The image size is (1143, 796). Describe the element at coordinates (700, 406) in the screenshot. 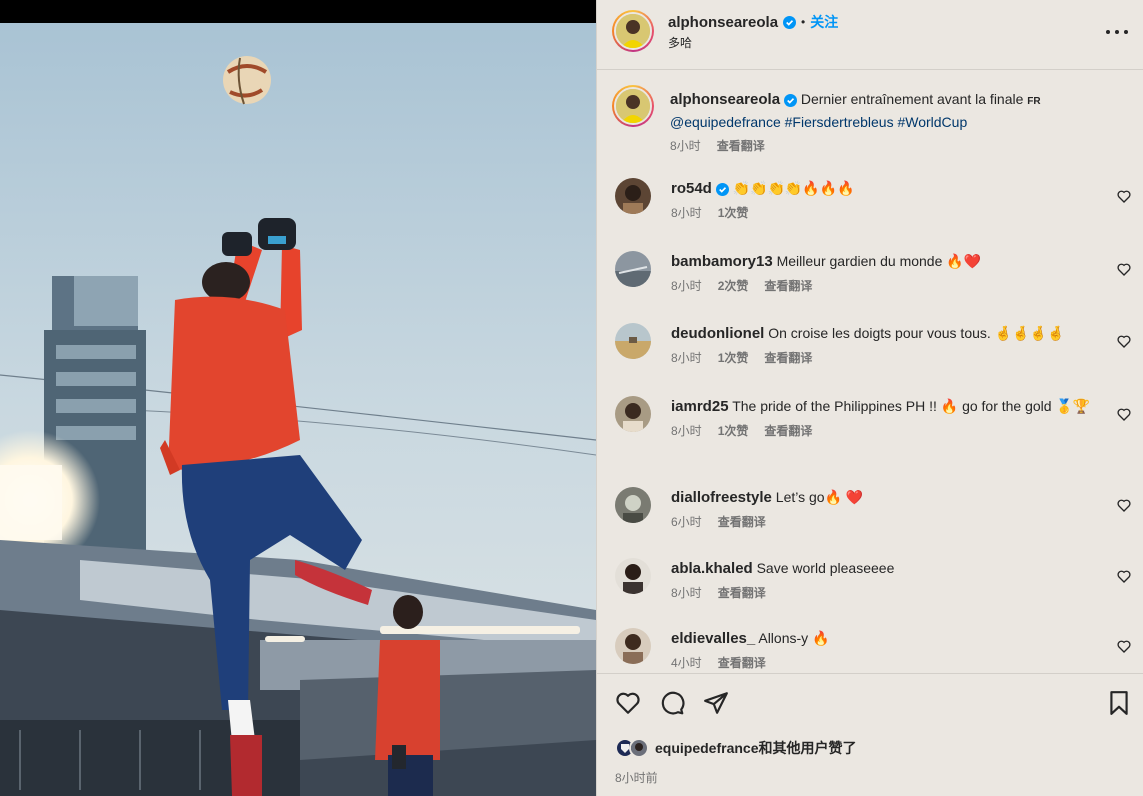

I see `commenter-username: iamrd25` at that location.